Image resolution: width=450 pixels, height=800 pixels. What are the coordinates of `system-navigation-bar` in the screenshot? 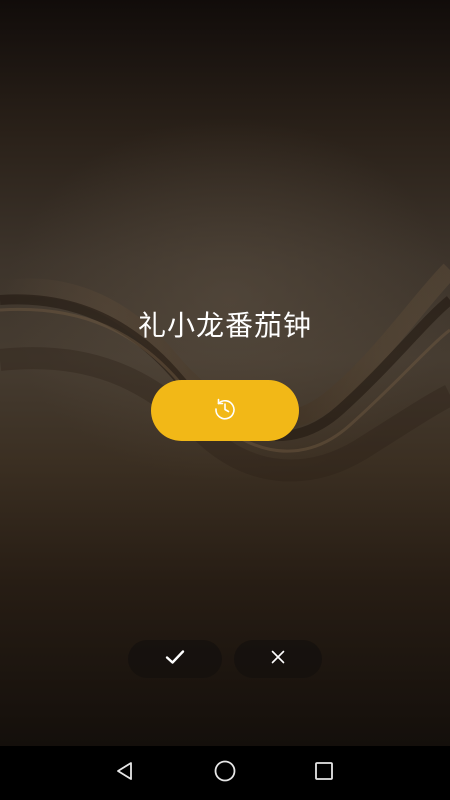 It's located at (225, 773).